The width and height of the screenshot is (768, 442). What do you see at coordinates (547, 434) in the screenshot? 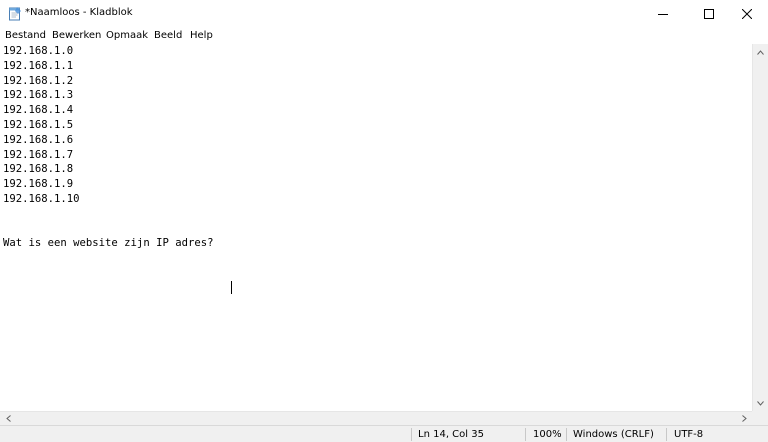
I see `status-zoom: 100%` at bounding box center [547, 434].